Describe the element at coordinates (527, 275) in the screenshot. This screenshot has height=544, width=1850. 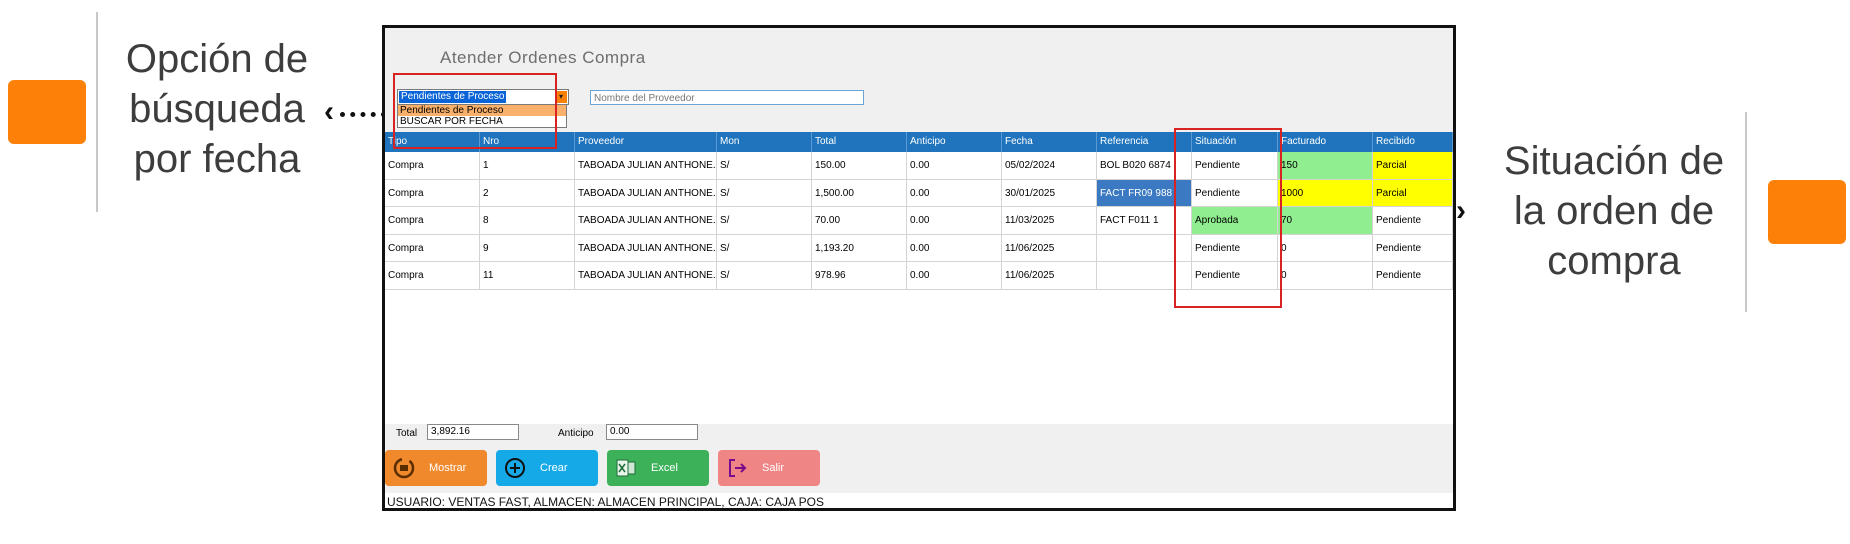
I see `cell-nro: 11` at that location.